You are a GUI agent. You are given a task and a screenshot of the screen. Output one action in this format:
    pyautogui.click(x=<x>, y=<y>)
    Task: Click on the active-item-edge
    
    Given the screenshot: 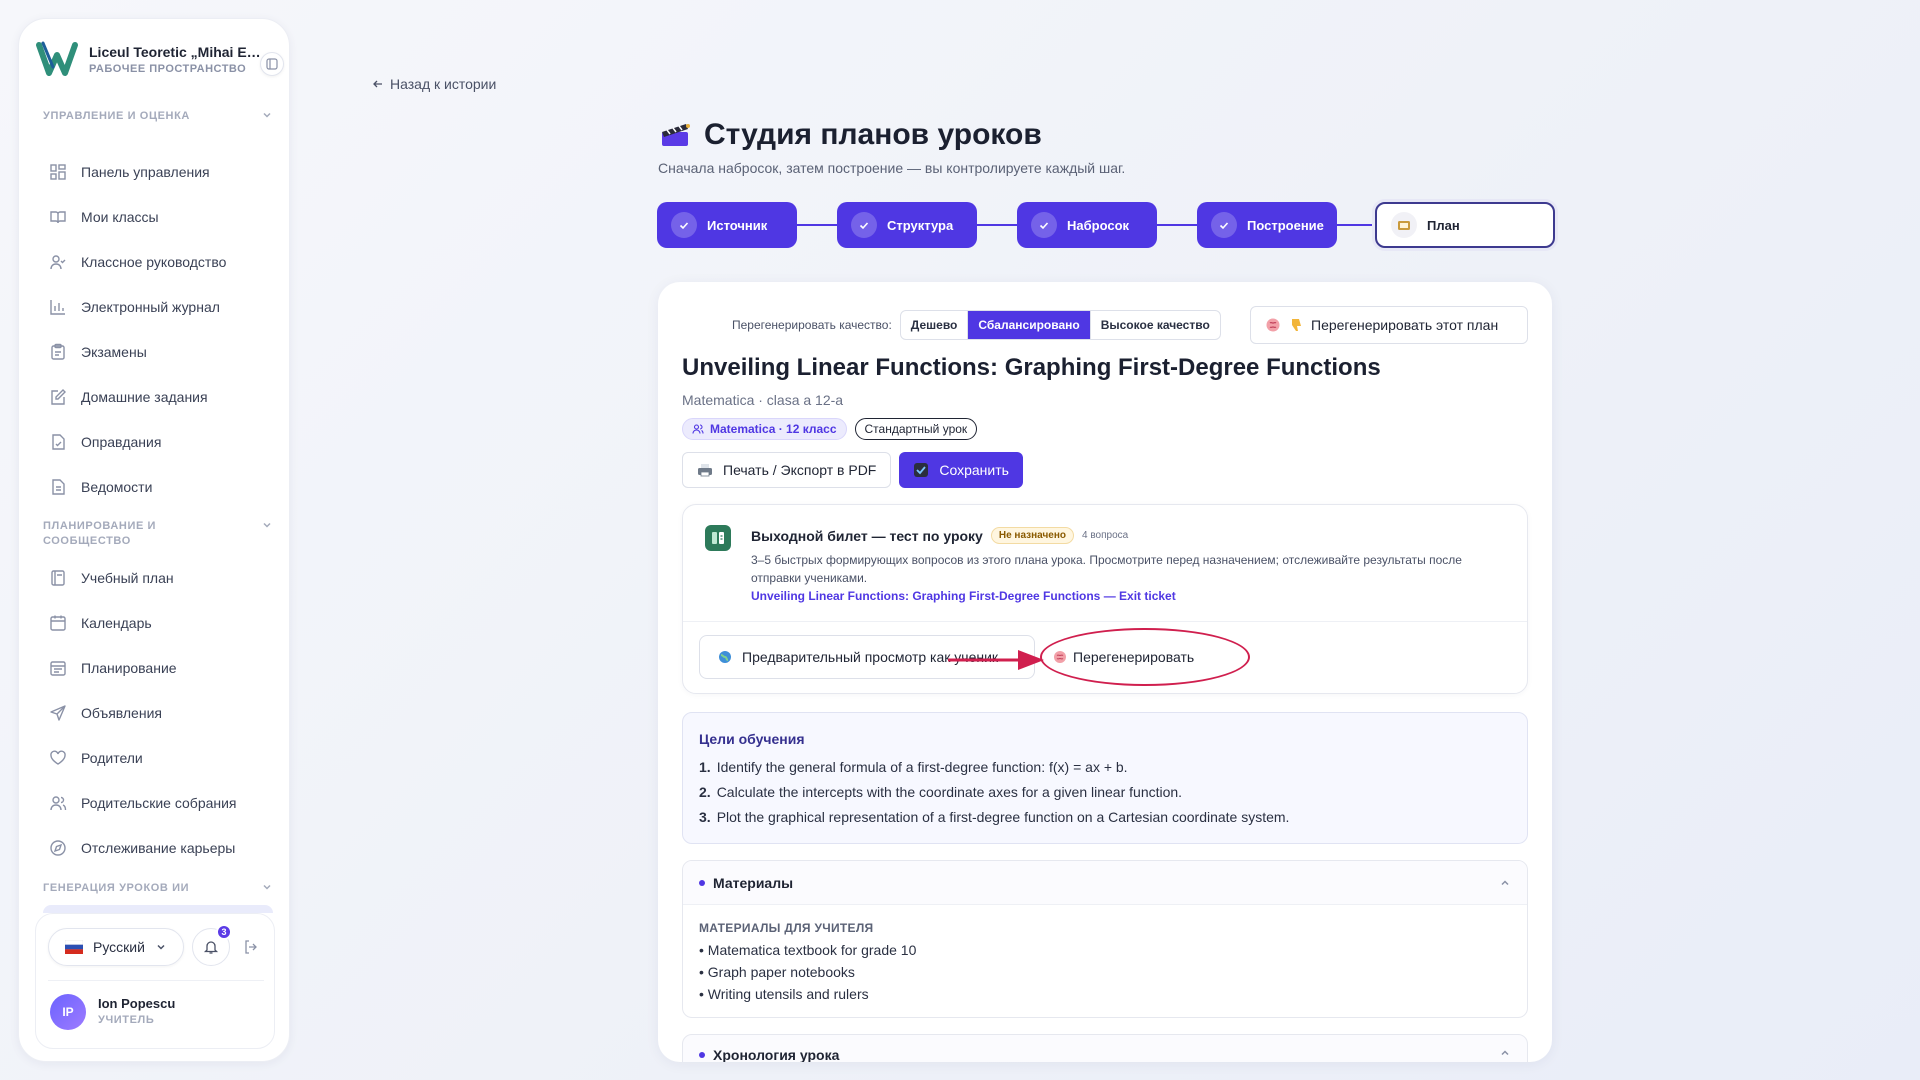 What is the action you would take?
    pyautogui.click(x=158, y=909)
    